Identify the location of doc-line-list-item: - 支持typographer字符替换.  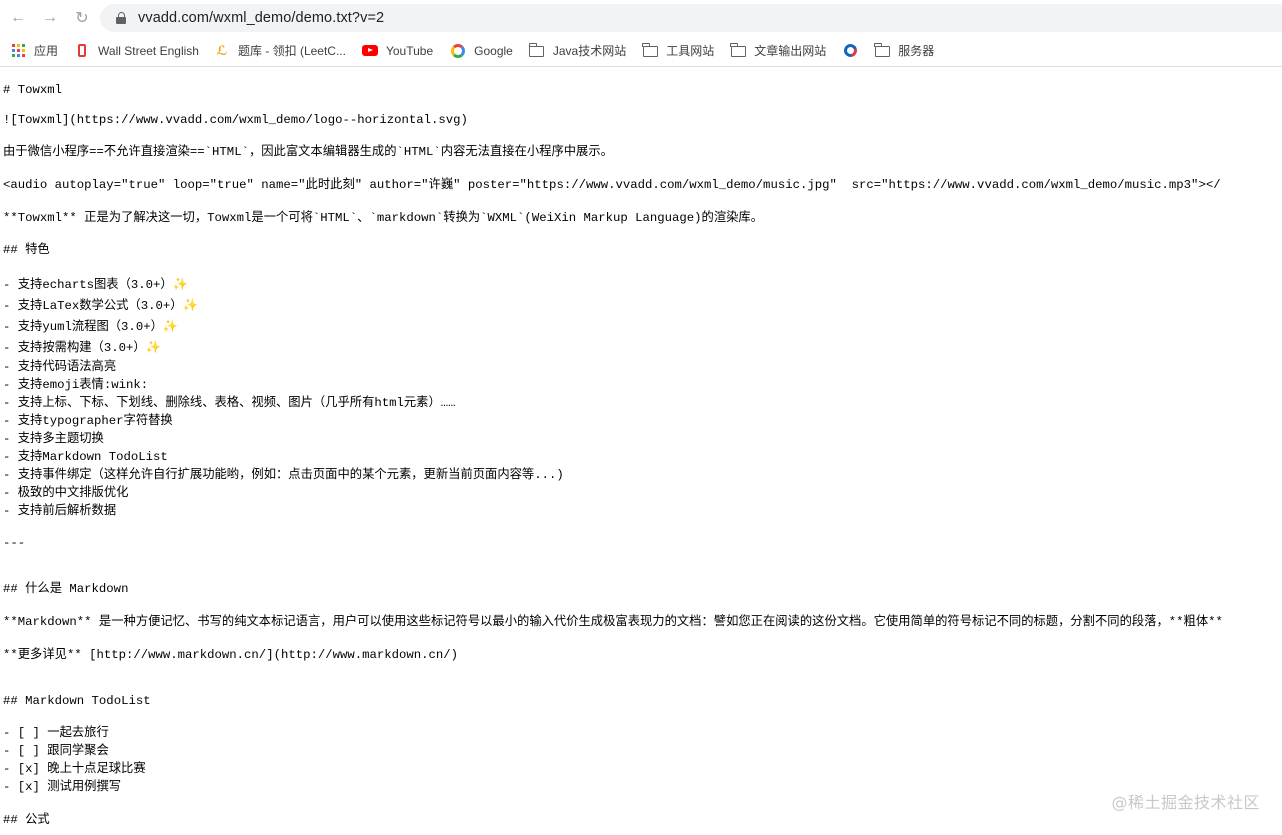
(88, 421).